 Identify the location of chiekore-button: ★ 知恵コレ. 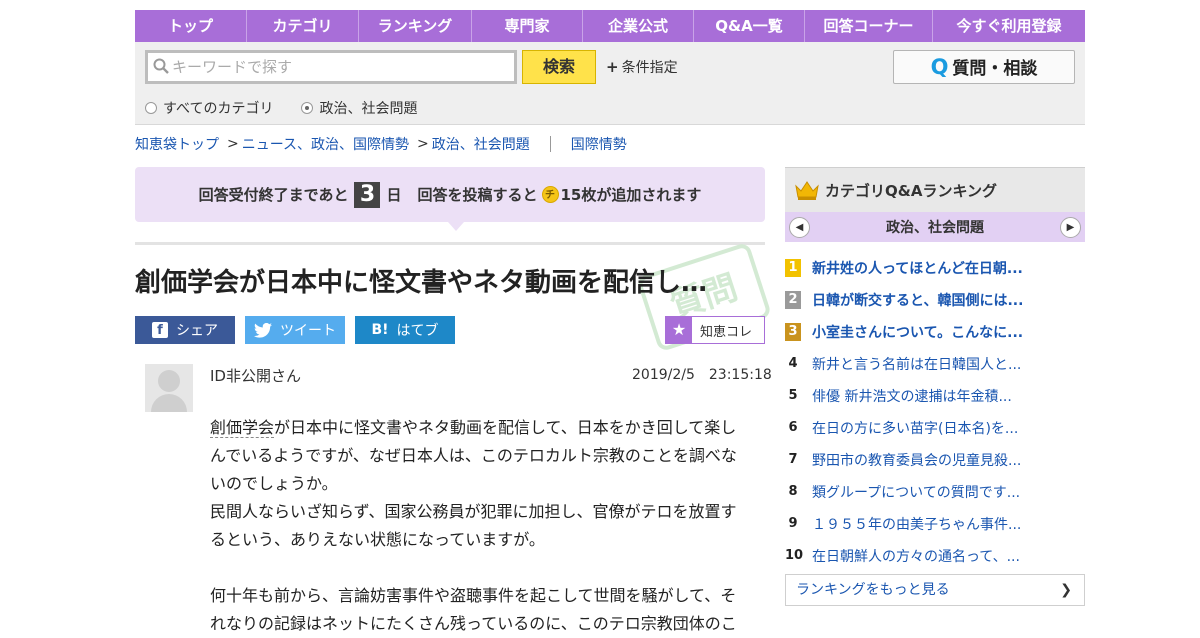
(715, 330).